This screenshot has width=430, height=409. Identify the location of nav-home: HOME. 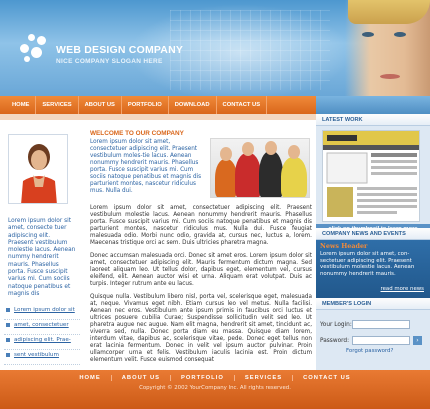
(18, 105).